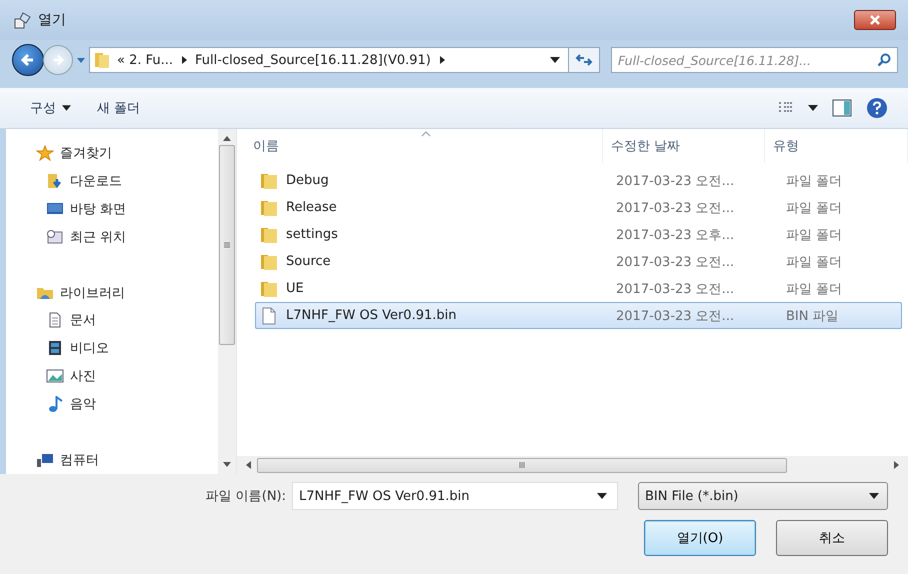 Image resolution: width=908 pixels, height=574 pixels. I want to click on sidebar-item: 다운로드, so click(115, 180).